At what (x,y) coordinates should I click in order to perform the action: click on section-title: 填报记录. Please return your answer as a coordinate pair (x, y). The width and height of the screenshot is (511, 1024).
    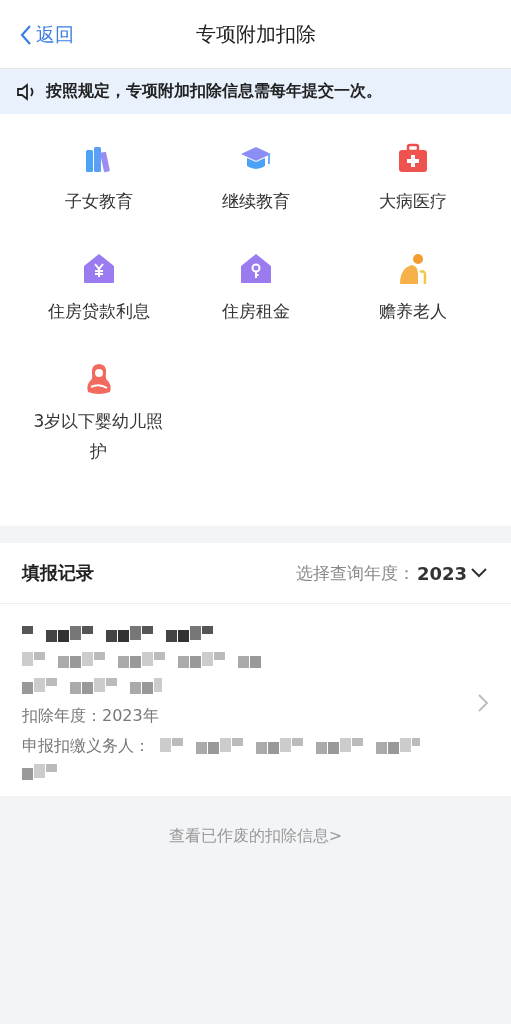
    Looking at the image, I should click on (58, 573).